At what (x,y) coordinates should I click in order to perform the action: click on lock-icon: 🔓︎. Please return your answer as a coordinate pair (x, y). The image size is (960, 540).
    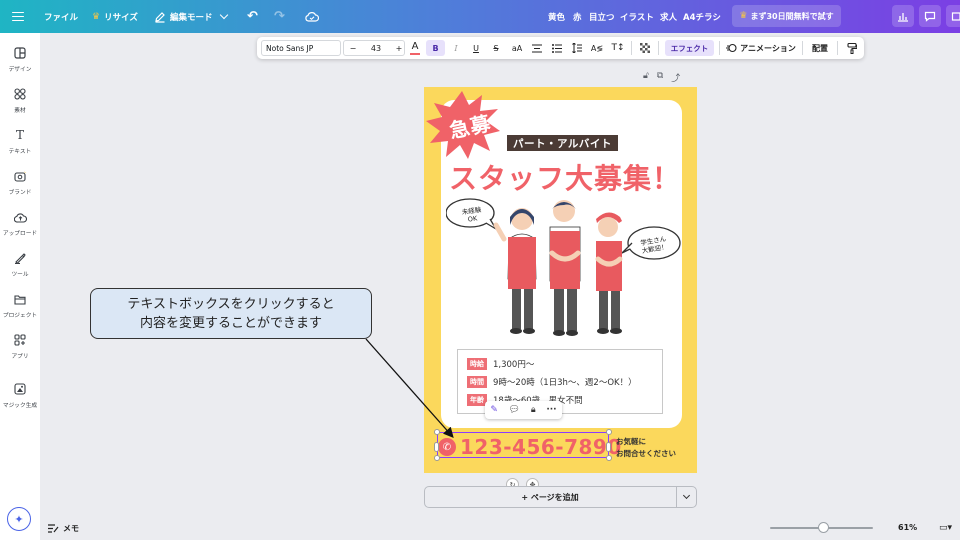
    Looking at the image, I should click on (646, 77).